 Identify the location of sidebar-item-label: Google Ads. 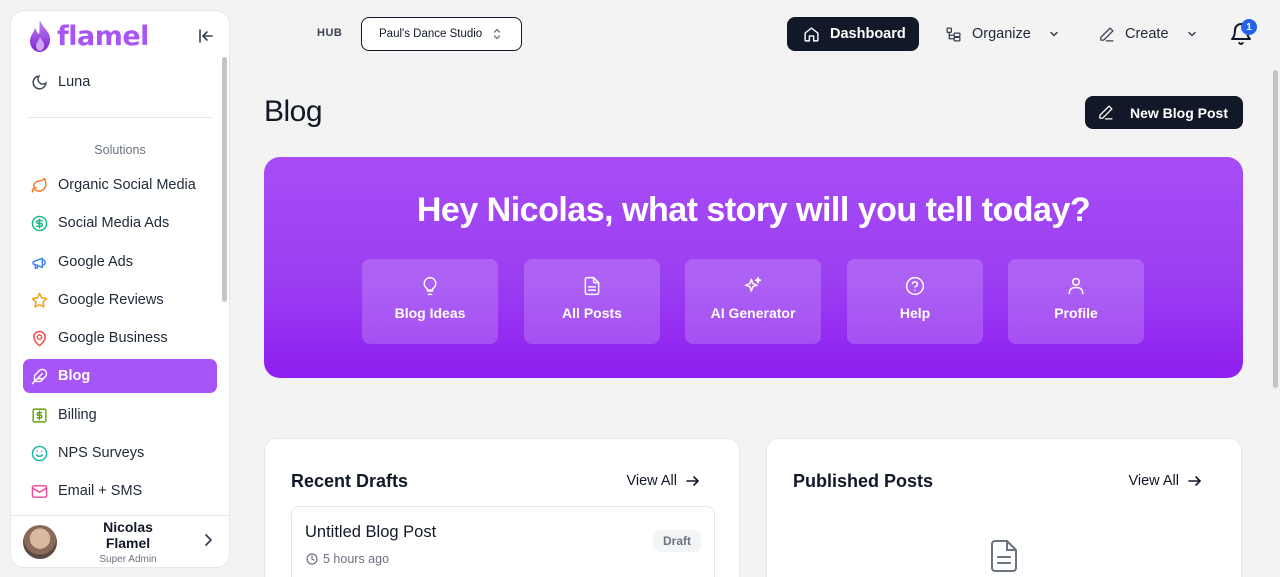
(95, 262).